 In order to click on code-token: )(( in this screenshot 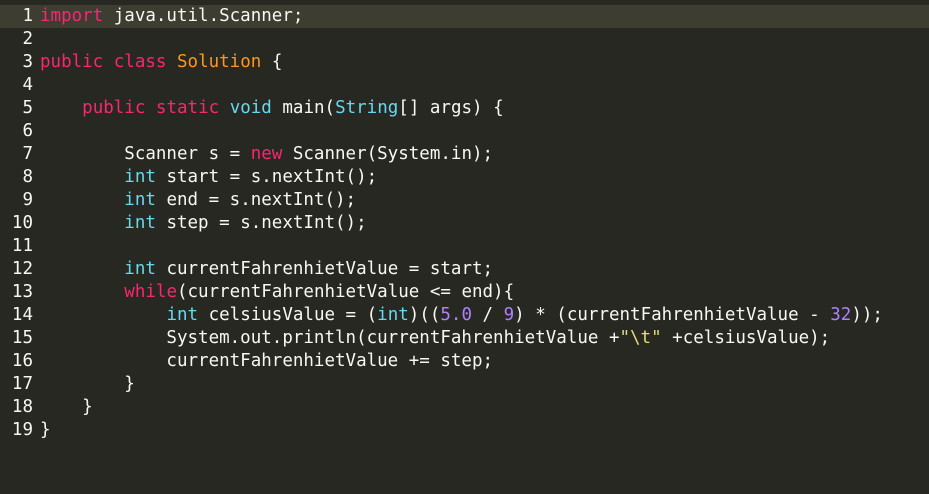, I will do `click(424, 315)`.